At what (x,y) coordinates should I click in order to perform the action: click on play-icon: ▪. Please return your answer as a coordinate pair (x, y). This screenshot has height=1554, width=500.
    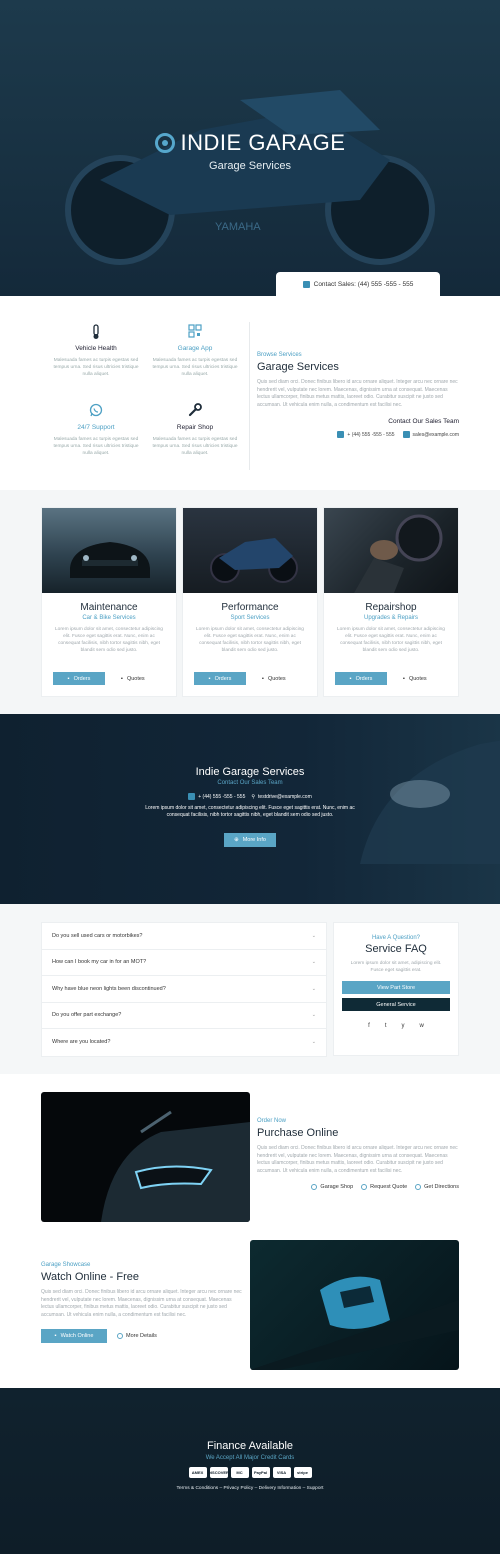
    Looking at the image, I should click on (55, 1336).